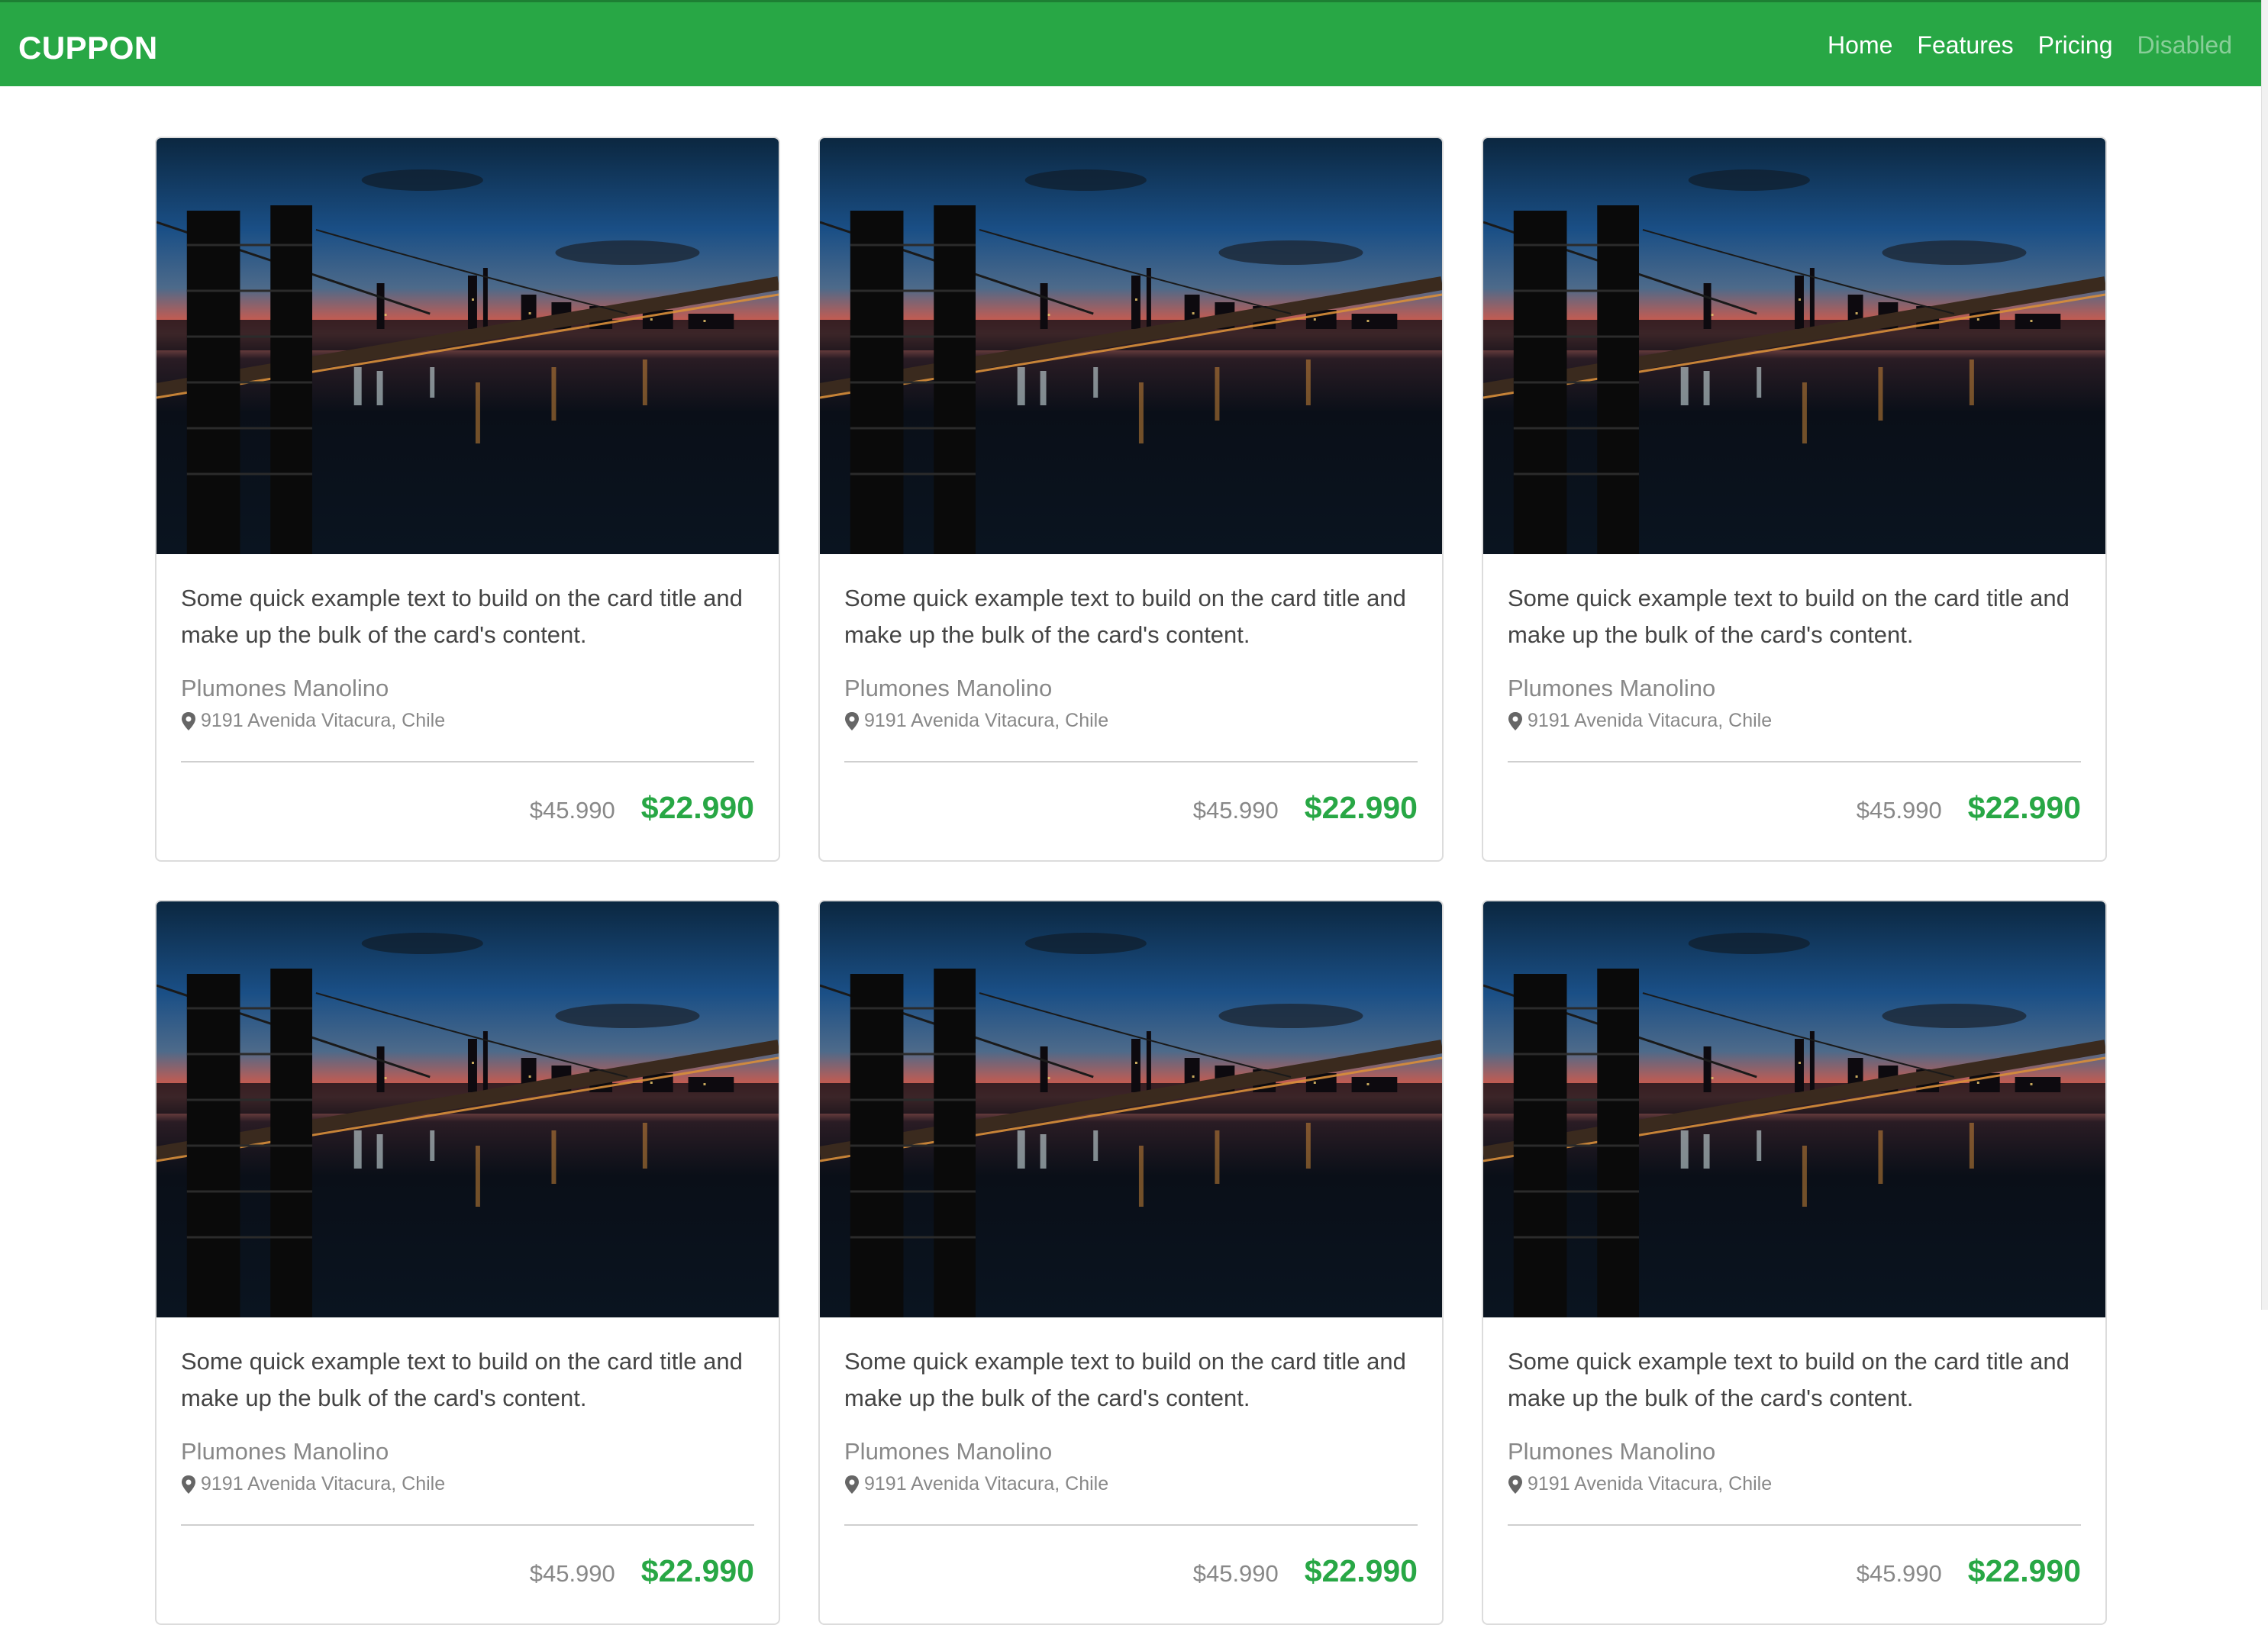 The image size is (2268, 1625). What do you see at coordinates (2030, 45) in the screenshot?
I see `nav-links: Home Features Pricing Disabled` at bounding box center [2030, 45].